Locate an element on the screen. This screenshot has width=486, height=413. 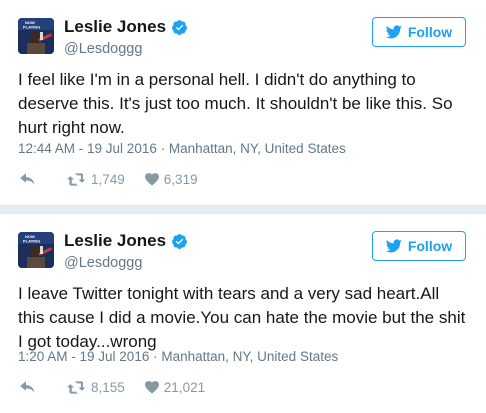
retweet-button: 8,155 is located at coordinates (96, 387).